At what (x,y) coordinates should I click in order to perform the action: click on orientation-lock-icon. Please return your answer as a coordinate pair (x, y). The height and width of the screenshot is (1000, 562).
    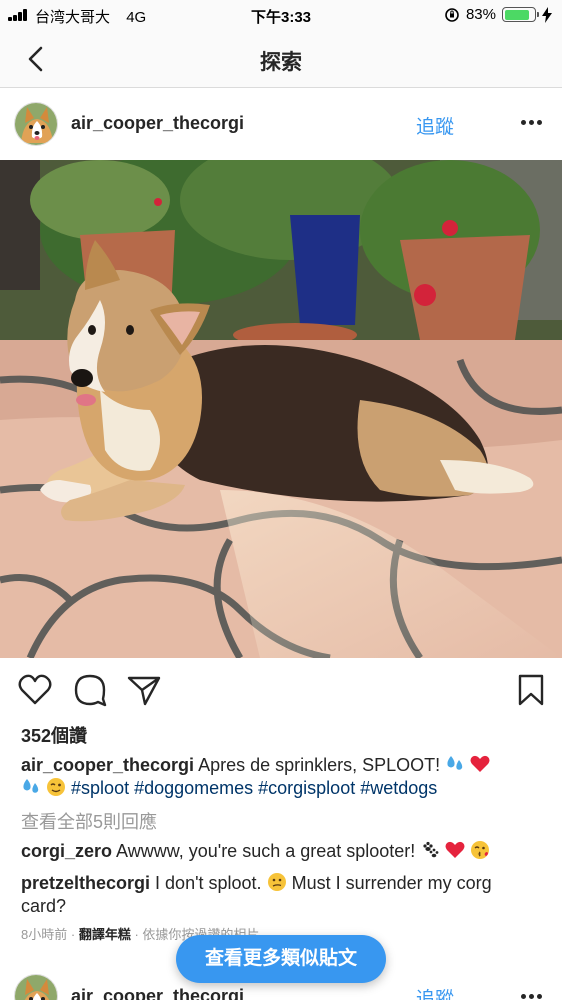
    Looking at the image, I should click on (452, 14).